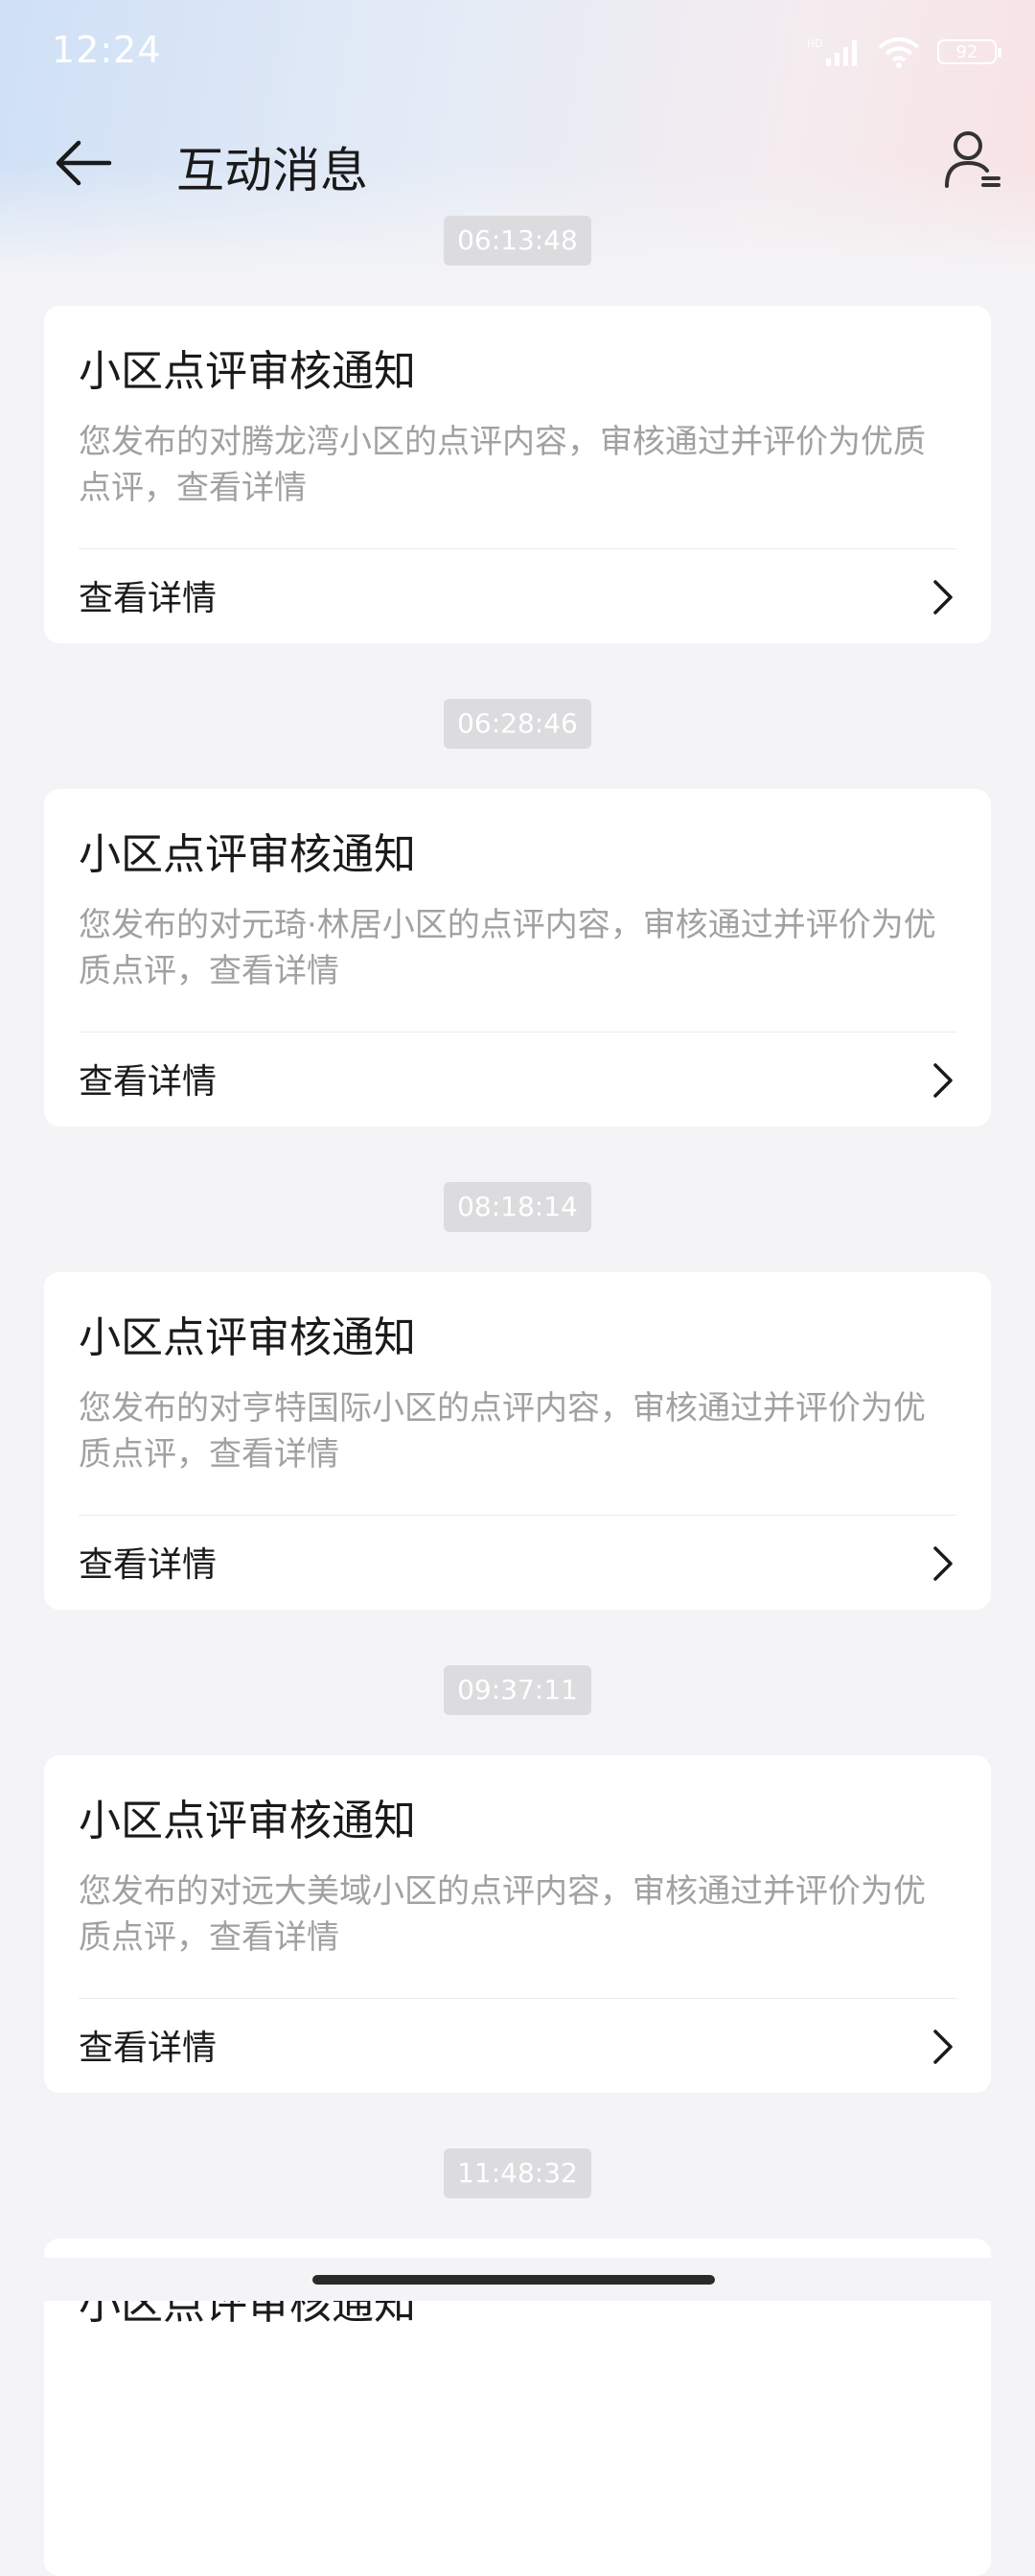  Describe the element at coordinates (517, 724) in the screenshot. I see `message-timestamp: 06:28:46` at that location.